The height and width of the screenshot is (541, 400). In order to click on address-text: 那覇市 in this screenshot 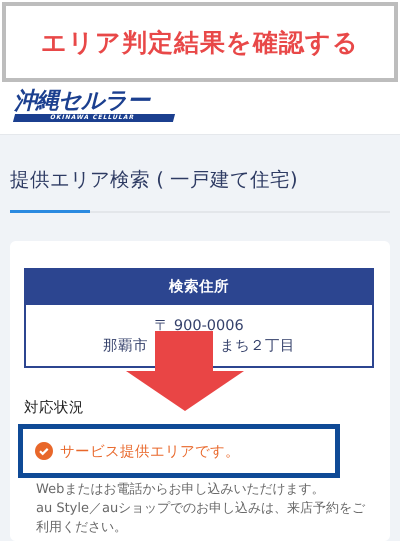, I will do `click(125, 346)`.